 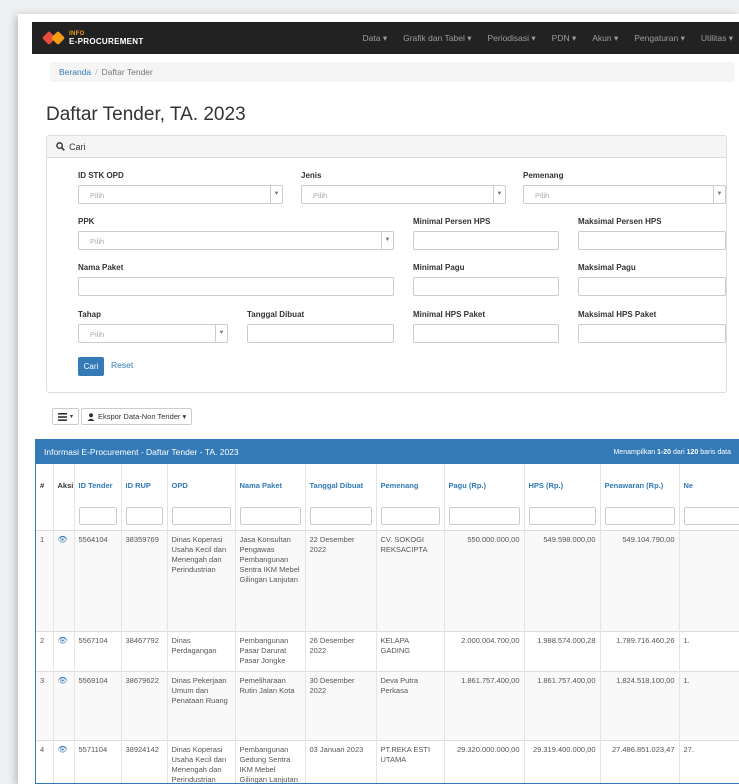 What do you see at coordinates (236, 286) in the screenshot?
I see `input-nama-paket` at bounding box center [236, 286].